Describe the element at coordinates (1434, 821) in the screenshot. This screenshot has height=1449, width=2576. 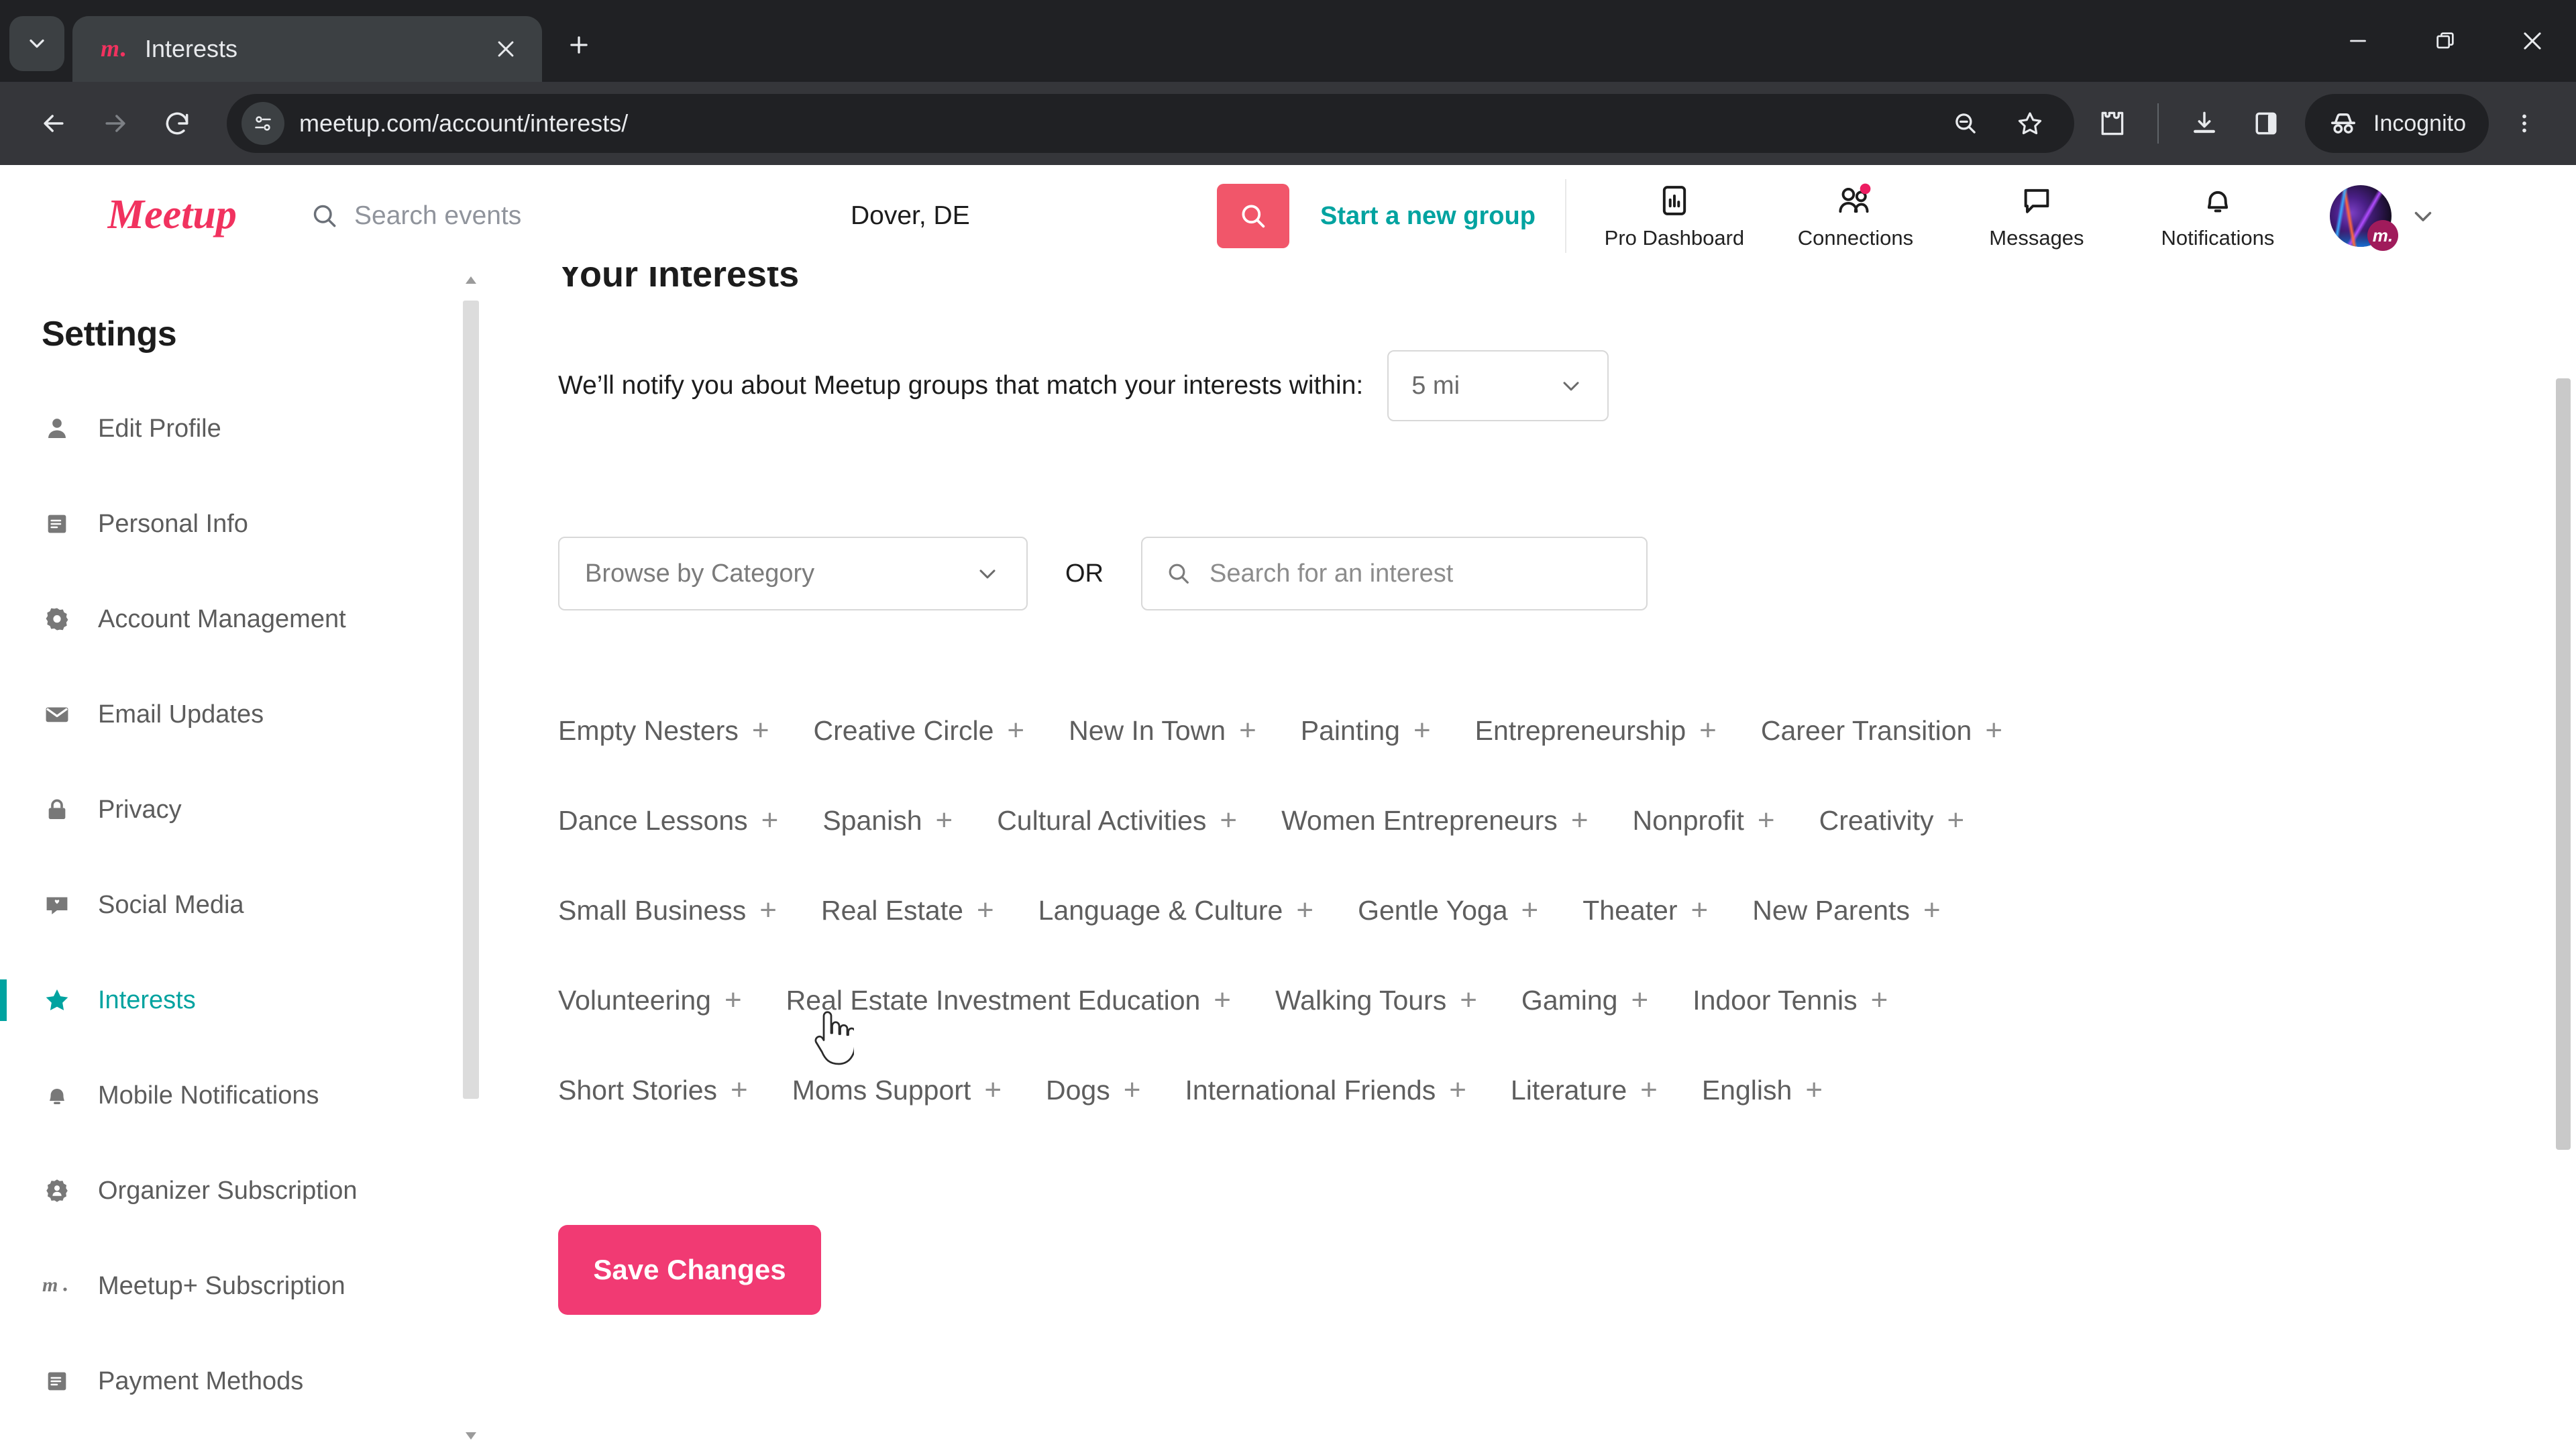
I see `interest-tag: Women Entrepreneurs +` at that location.